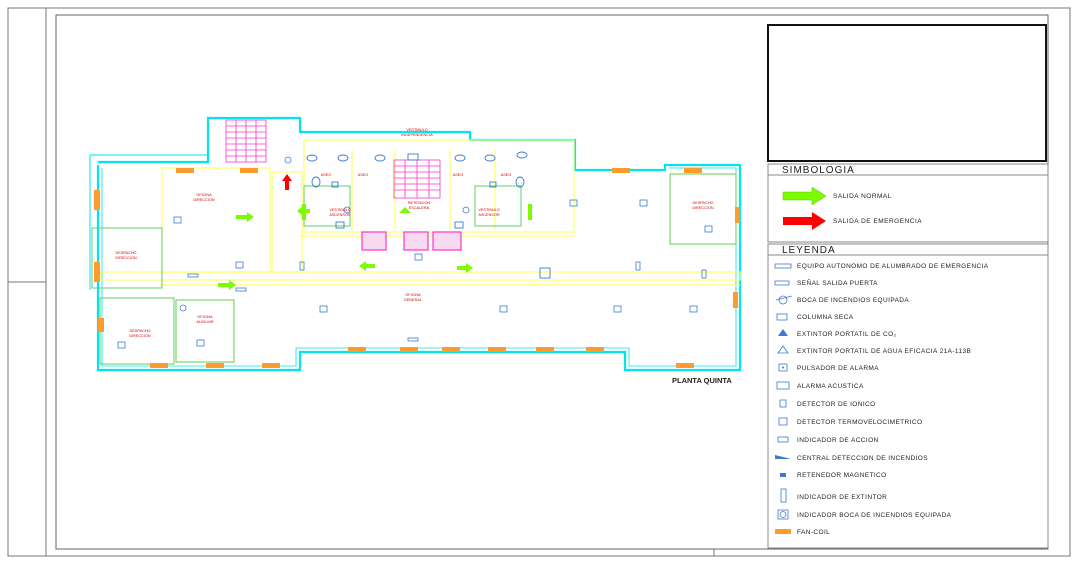 The image size is (1078, 564). Describe the element at coordinates (838, 368) in the screenshot. I see `legend-item-label: PULSADOR DE ALARMA` at that location.